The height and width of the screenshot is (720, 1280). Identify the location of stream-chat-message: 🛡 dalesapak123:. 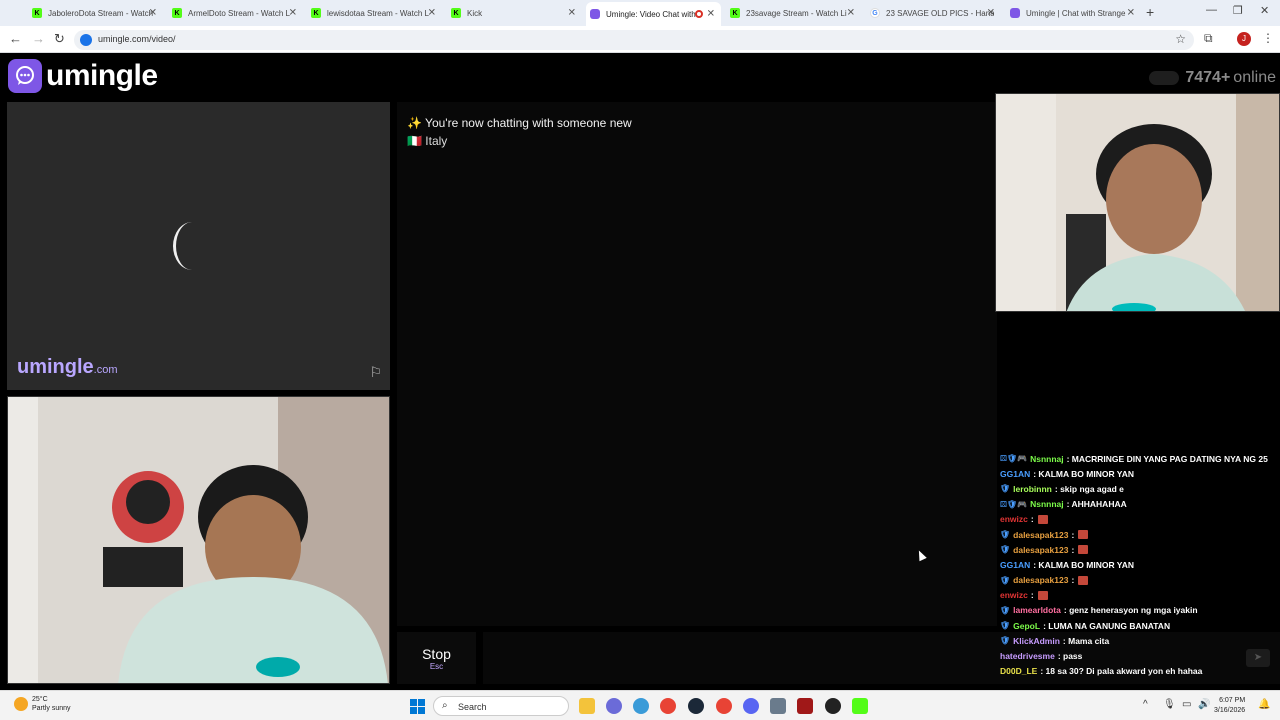
(1140, 549).